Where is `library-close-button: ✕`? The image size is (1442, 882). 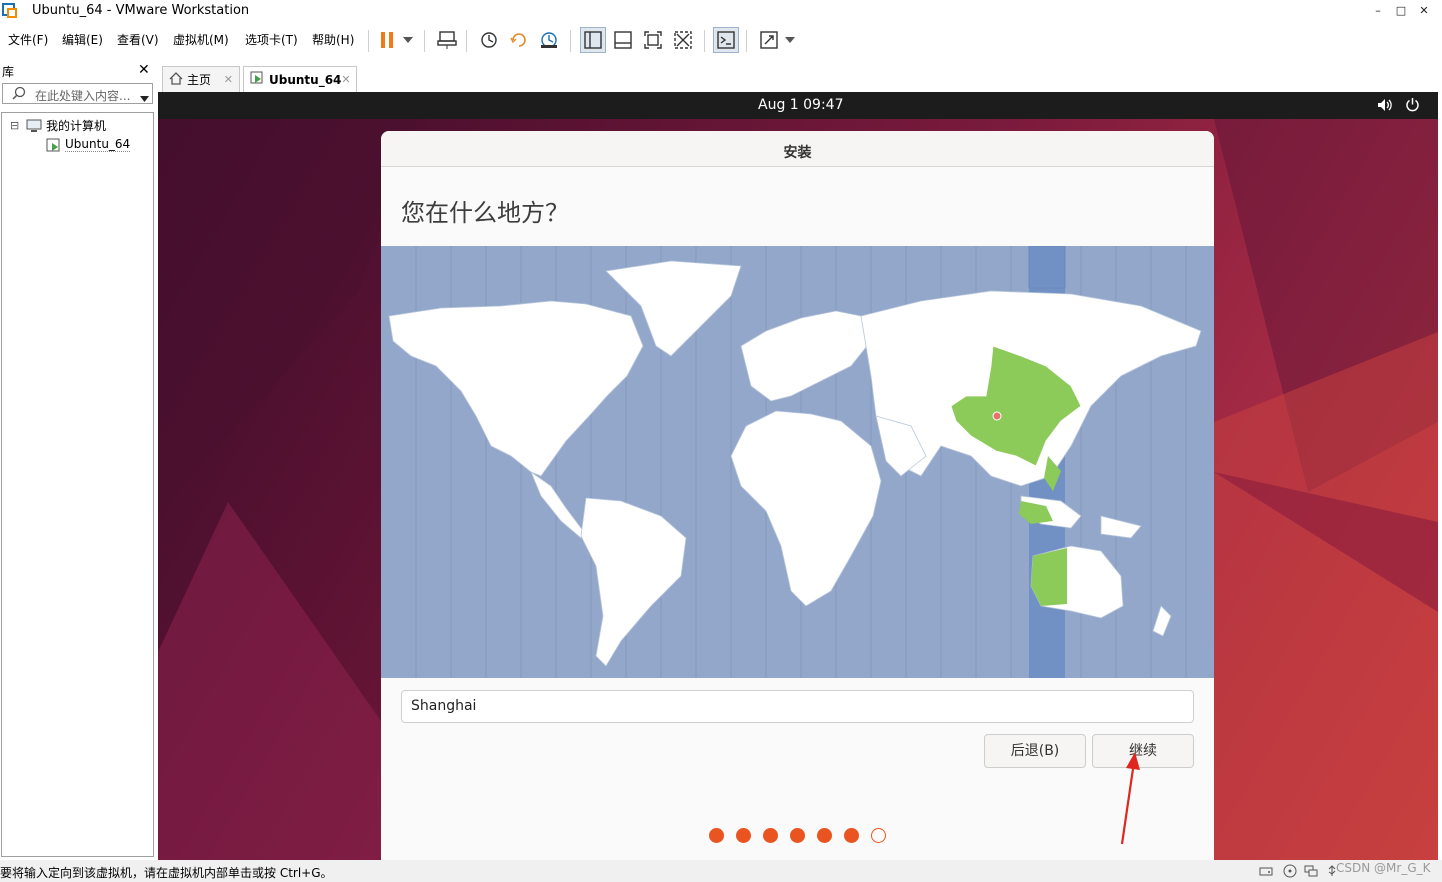
library-close-button: ✕ is located at coordinates (144, 70).